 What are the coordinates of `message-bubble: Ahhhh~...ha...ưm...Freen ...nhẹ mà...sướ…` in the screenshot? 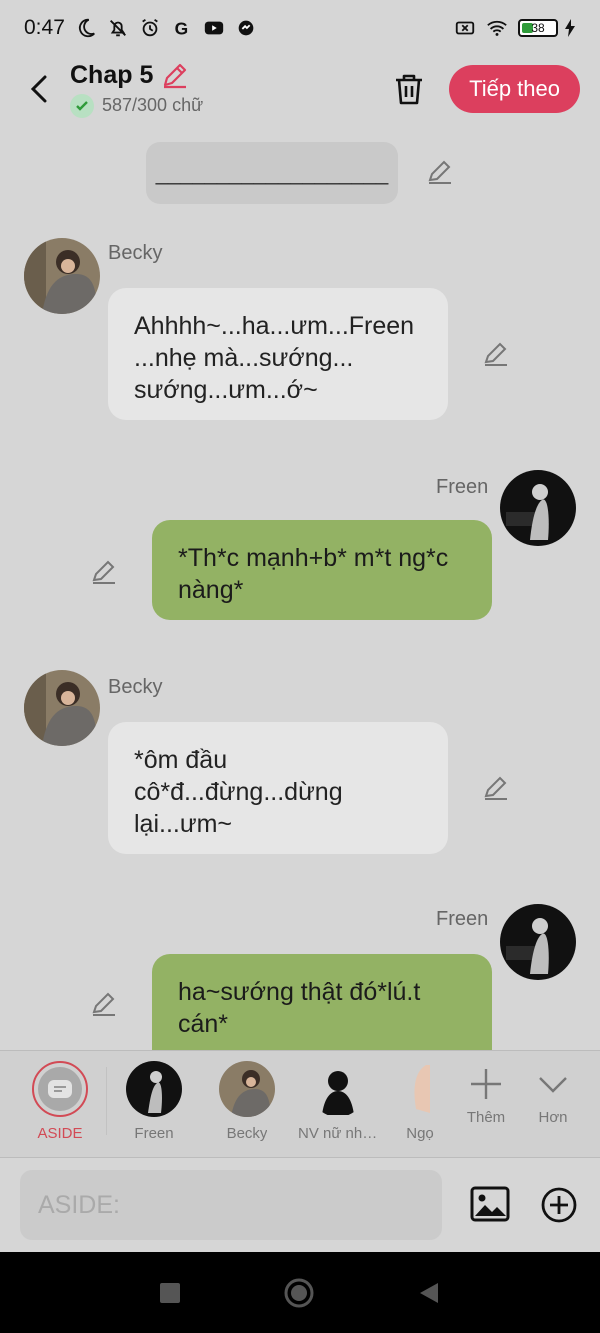 It's located at (278, 354).